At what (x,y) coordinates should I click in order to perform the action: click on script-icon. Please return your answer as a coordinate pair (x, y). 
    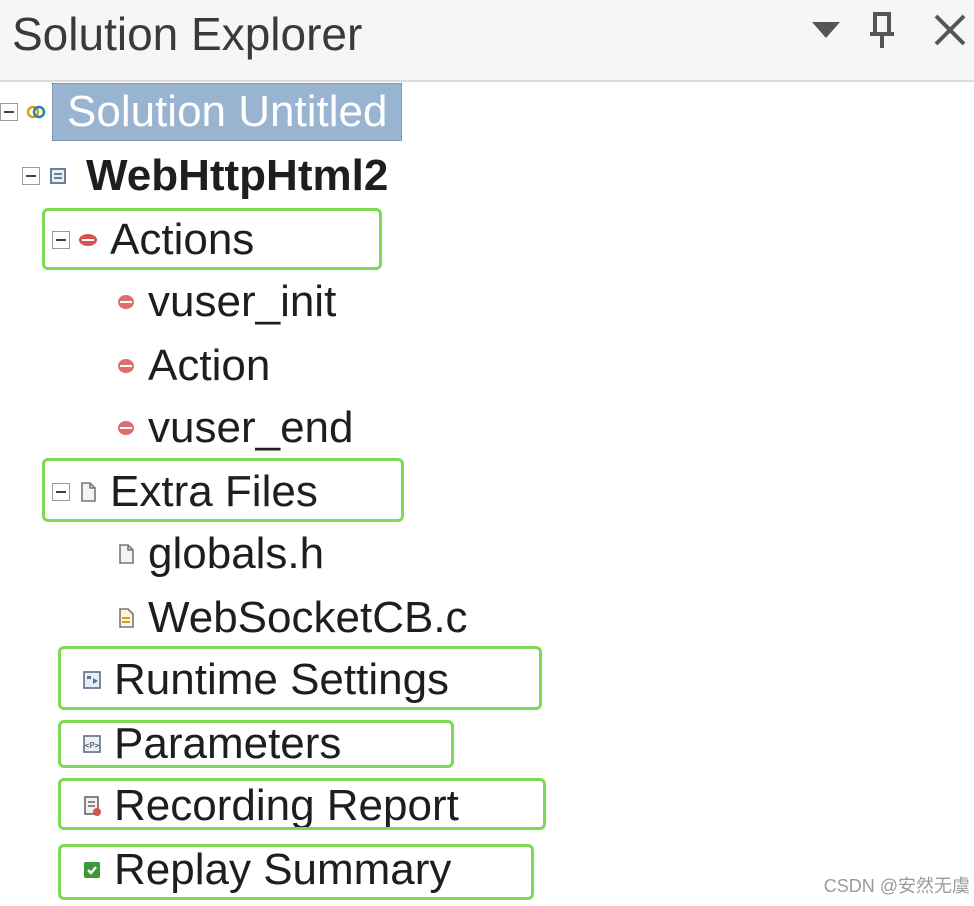
    Looking at the image, I should click on (58, 176).